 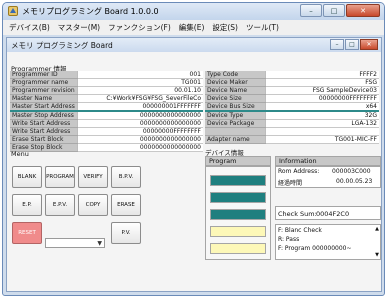 What do you see at coordinates (139, 116) in the screenshot?
I see `master-stop-address-value: 0000000000000000` at bounding box center [139, 116].